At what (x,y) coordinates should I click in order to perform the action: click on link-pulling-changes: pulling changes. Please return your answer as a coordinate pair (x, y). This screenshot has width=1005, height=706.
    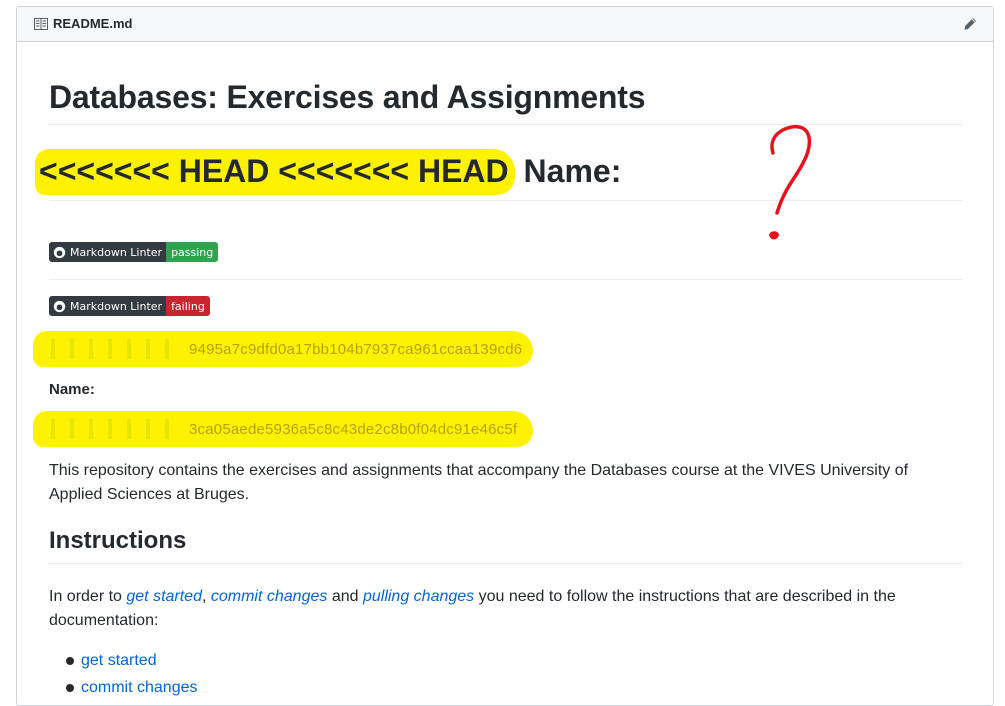
    Looking at the image, I should click on (418, 596).